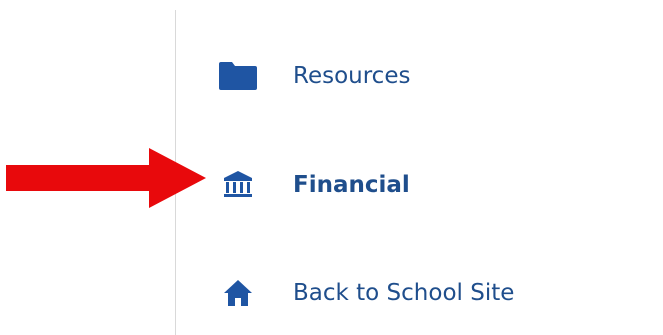 The height and width of the screenshot is (335, 663). Describe the element at coordinates (238, 293) in the screenshot. I see `home-icon` at that location.